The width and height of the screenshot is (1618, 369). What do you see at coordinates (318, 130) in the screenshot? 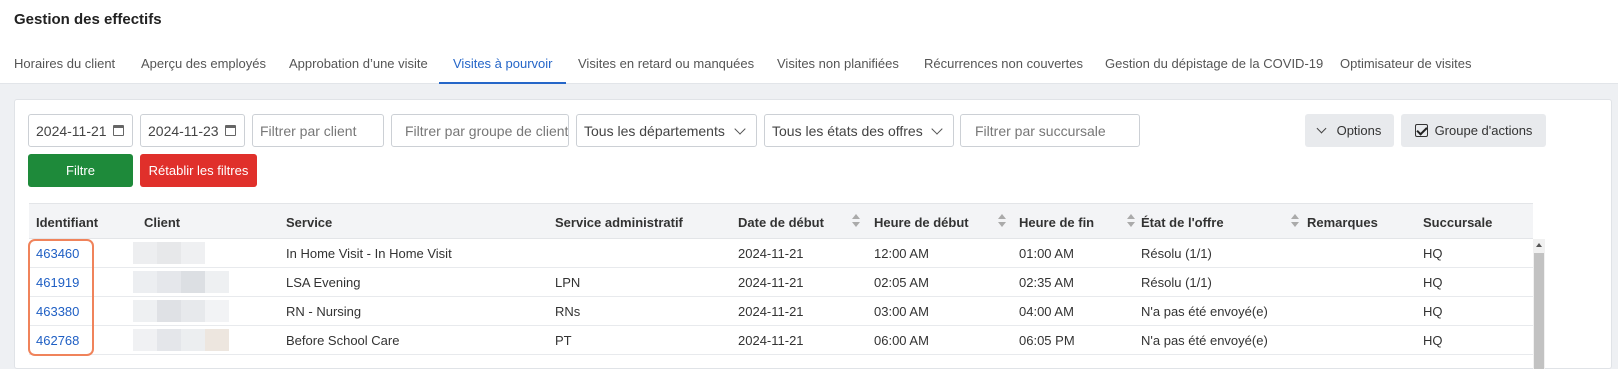
I see `client-filter-input: Filtrer par client` at bounding box center [318, 130].